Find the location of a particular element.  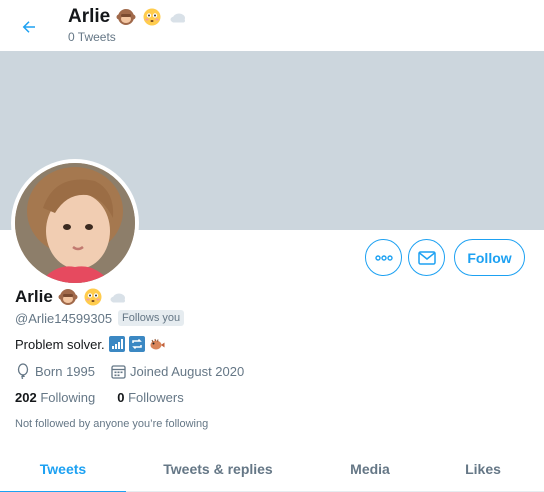

handle-row: @Arlie14599305 Follows you is located at coordinates (100, 318).